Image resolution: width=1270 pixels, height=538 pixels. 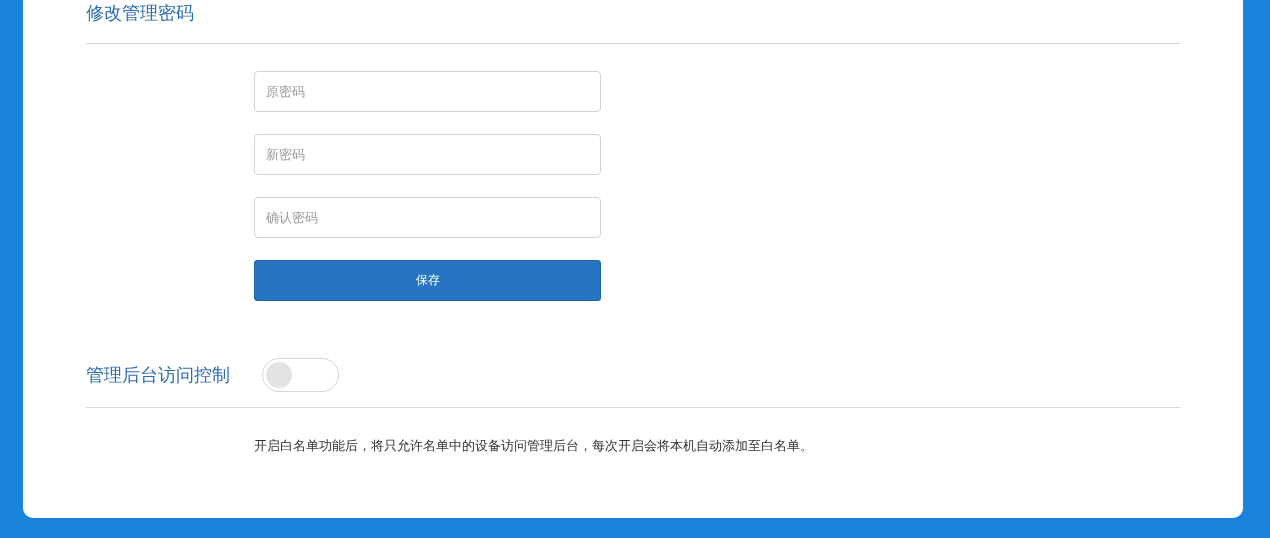 I want to click on description-text: 开启白名单功能后，将只允许名单中的设备访问管理后台，每次开启会将本机自动添加至白名单。, so click(x=534, y=446).